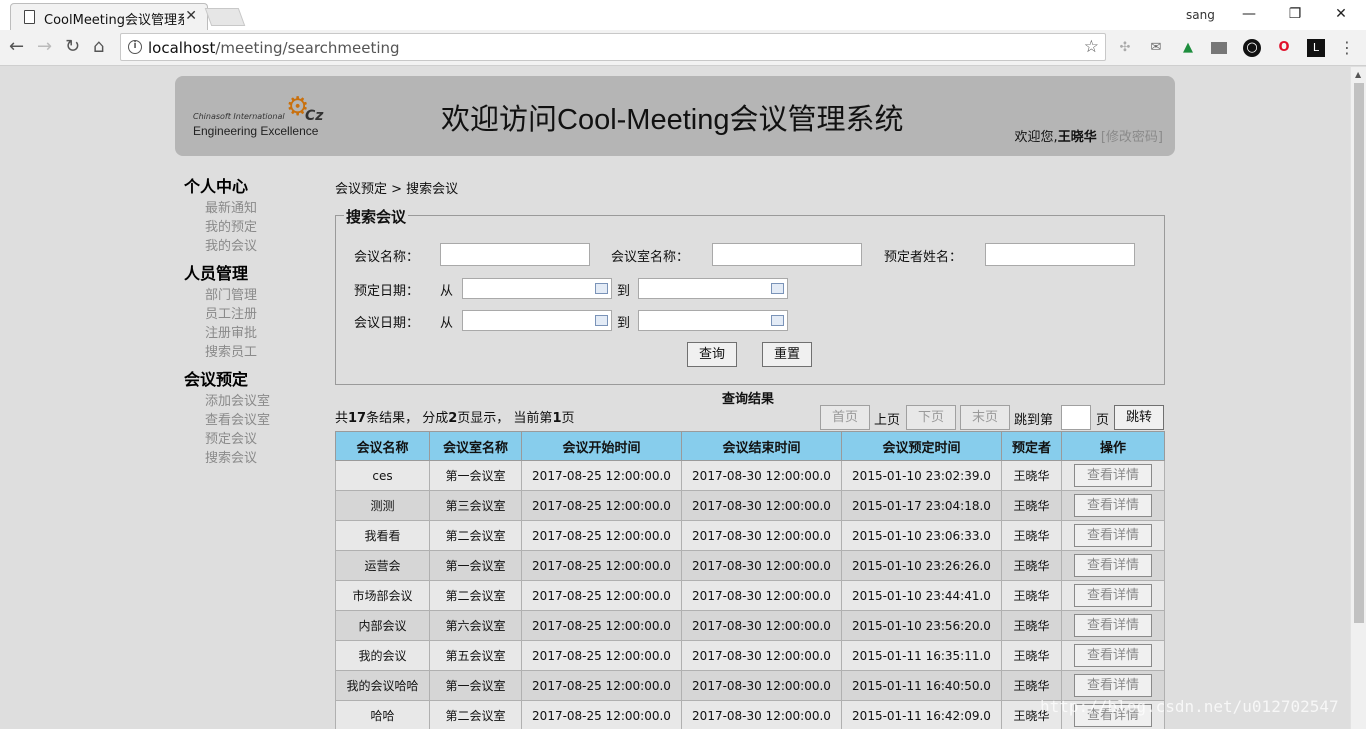 The image size is (1366, 729). Describe the element at coordinates (447, 323) in the screenshot. I see `from-label: 从` at that location.